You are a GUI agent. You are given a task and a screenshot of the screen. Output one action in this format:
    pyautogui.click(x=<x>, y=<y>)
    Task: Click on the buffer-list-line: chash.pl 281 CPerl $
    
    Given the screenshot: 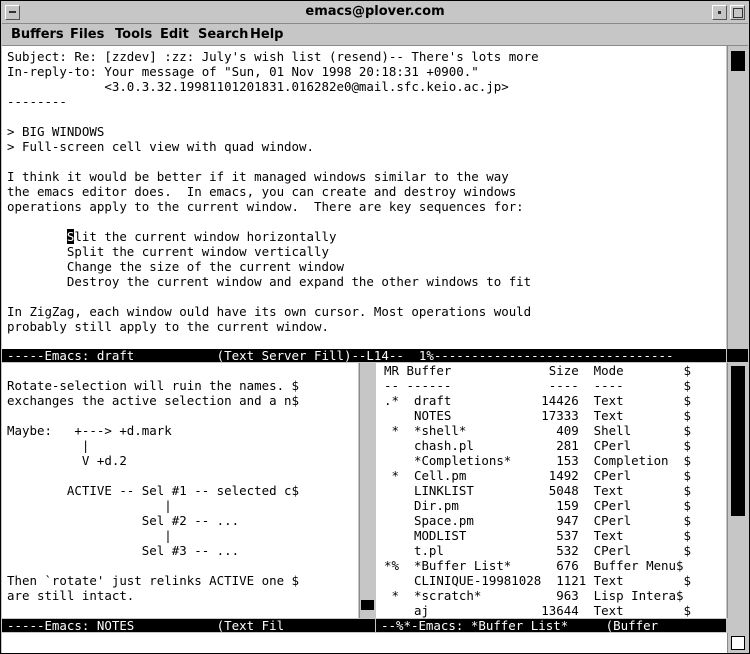 What is the action you would take?
    pyautogui.click(x=538, y=445)
    